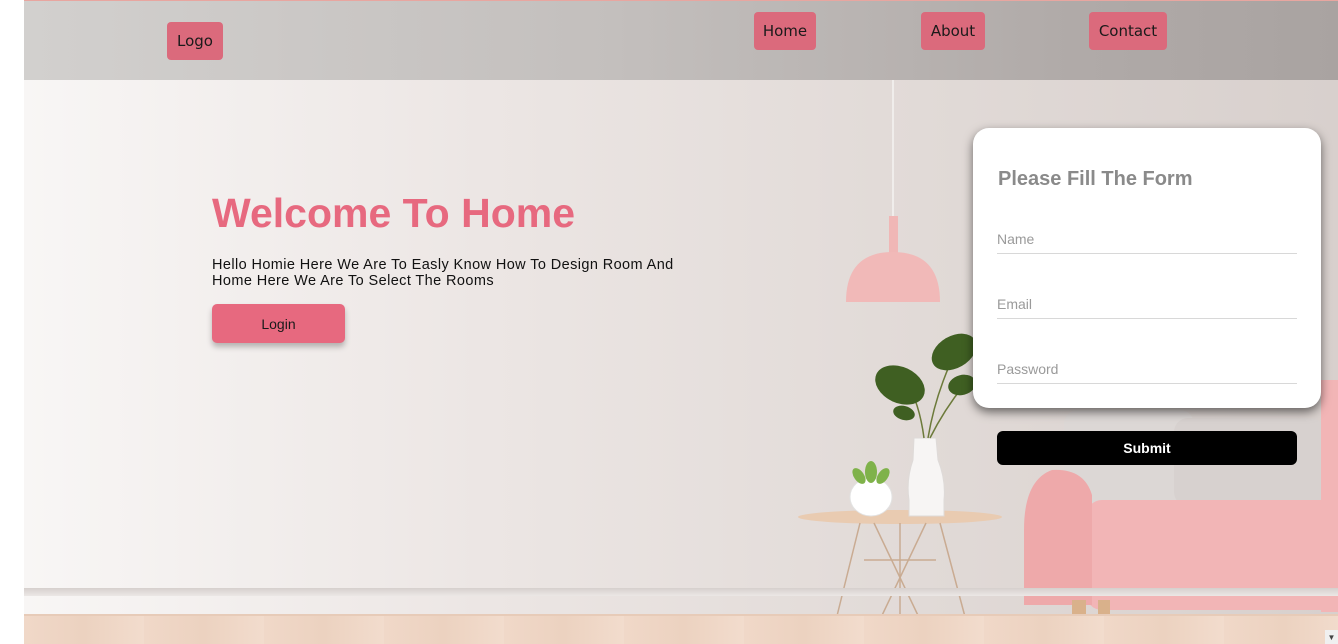 The image size is (1338, 644). Describe the element at coordinates (1329, 496) in the screenshot. I see `sofa-arm-right` at that location.